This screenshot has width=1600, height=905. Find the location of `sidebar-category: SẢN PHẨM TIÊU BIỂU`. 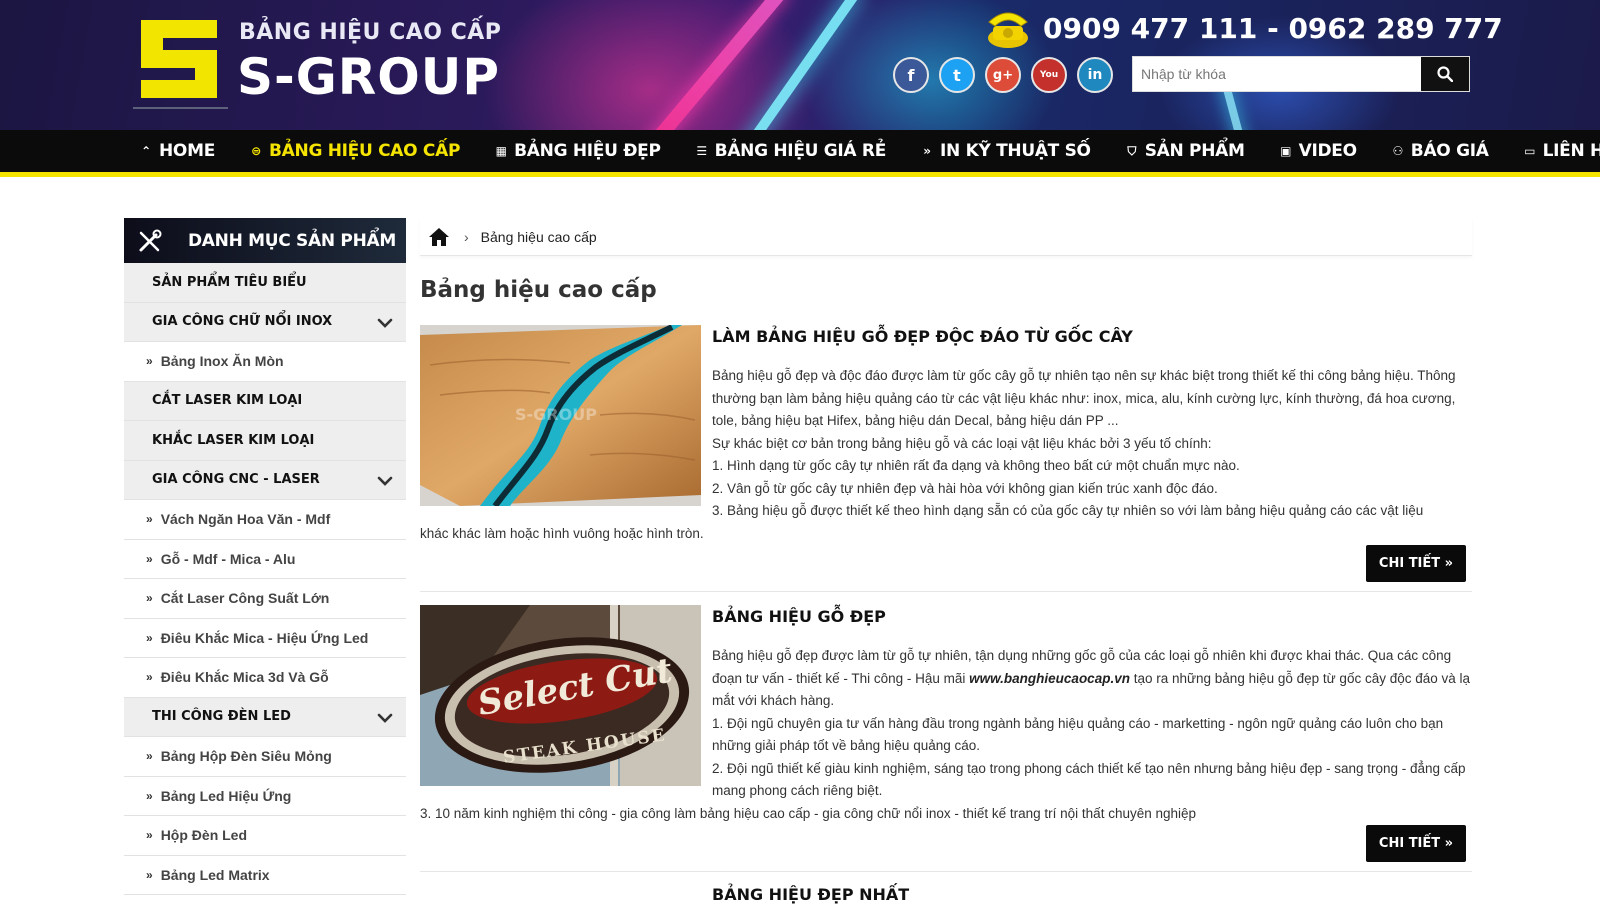

sidebar-category: SẢN PHẨM TIÊU BIỂU is located at coordinates (265, 283).